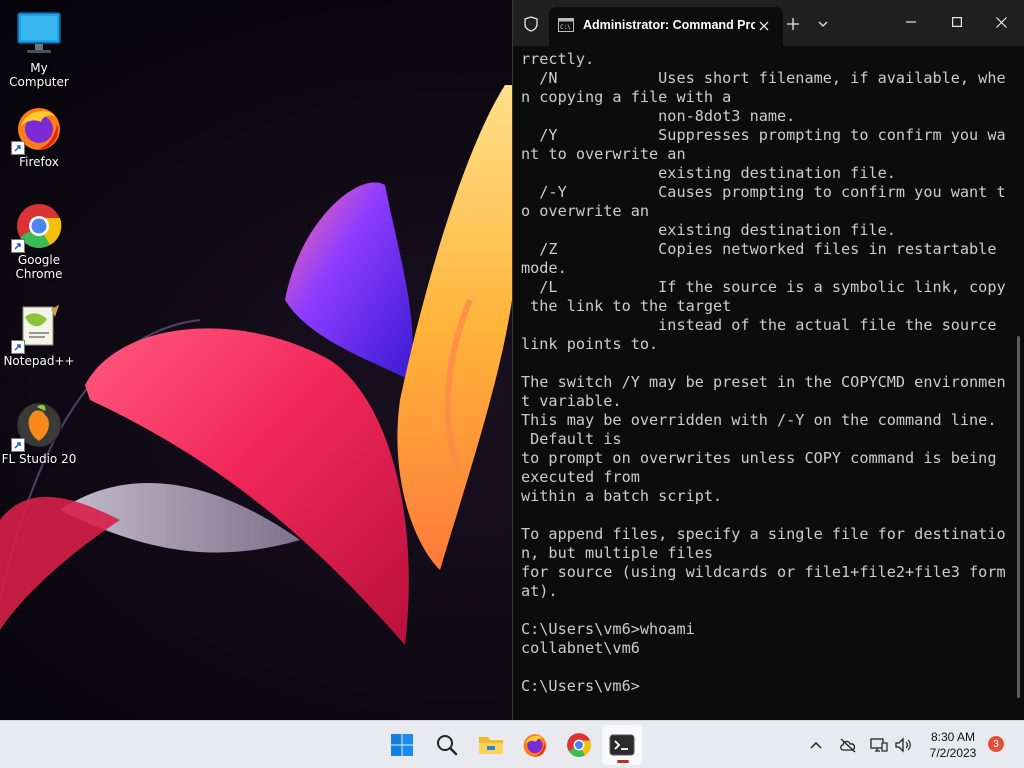 The height and width of the screenshot is (768, 1024). What do you see at coordinates (565, 27) in the screenshot?
I see `svg-text: C:\` at bounding box center [565, 27].